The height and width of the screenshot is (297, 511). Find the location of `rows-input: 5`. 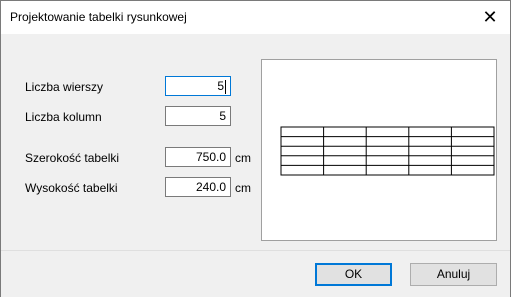

rows-input: 5 is located at coordinates (198, 86).